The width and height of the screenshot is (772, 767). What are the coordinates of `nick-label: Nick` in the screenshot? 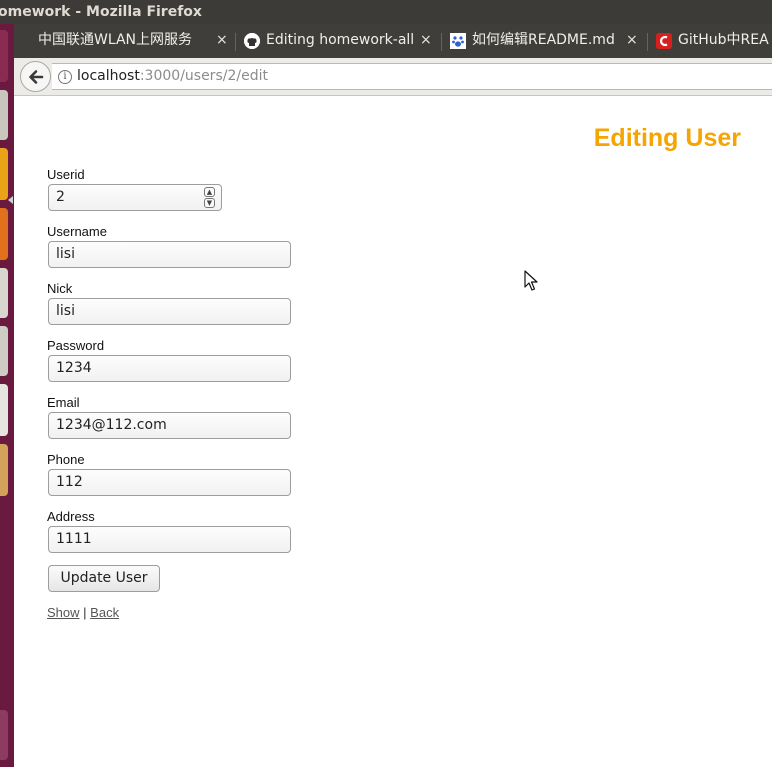 It's located at (60, 288).